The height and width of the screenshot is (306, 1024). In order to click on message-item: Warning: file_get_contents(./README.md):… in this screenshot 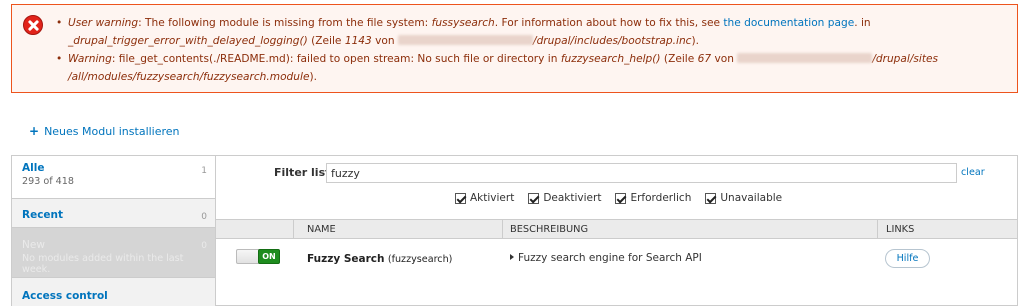, I will do `click(531, 68)`.